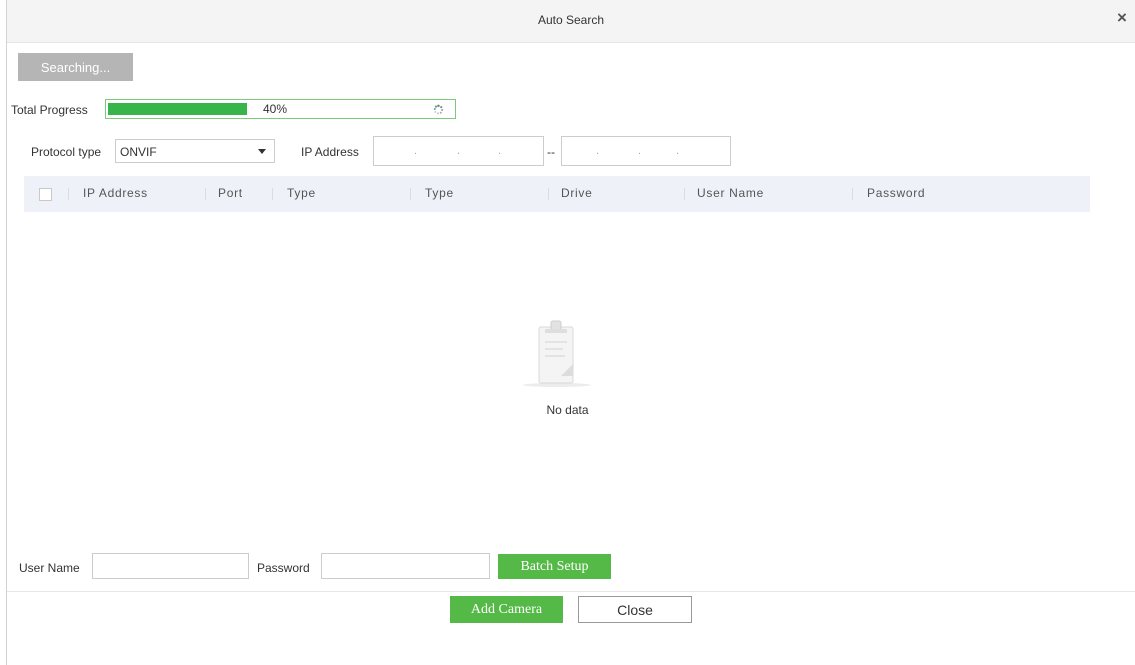 This screenshot has width=1135, height=665. What do you see at coordinates (45, 194) in the screenshot?
I see `select-all-checkbox` at bounding box center [45, 194].